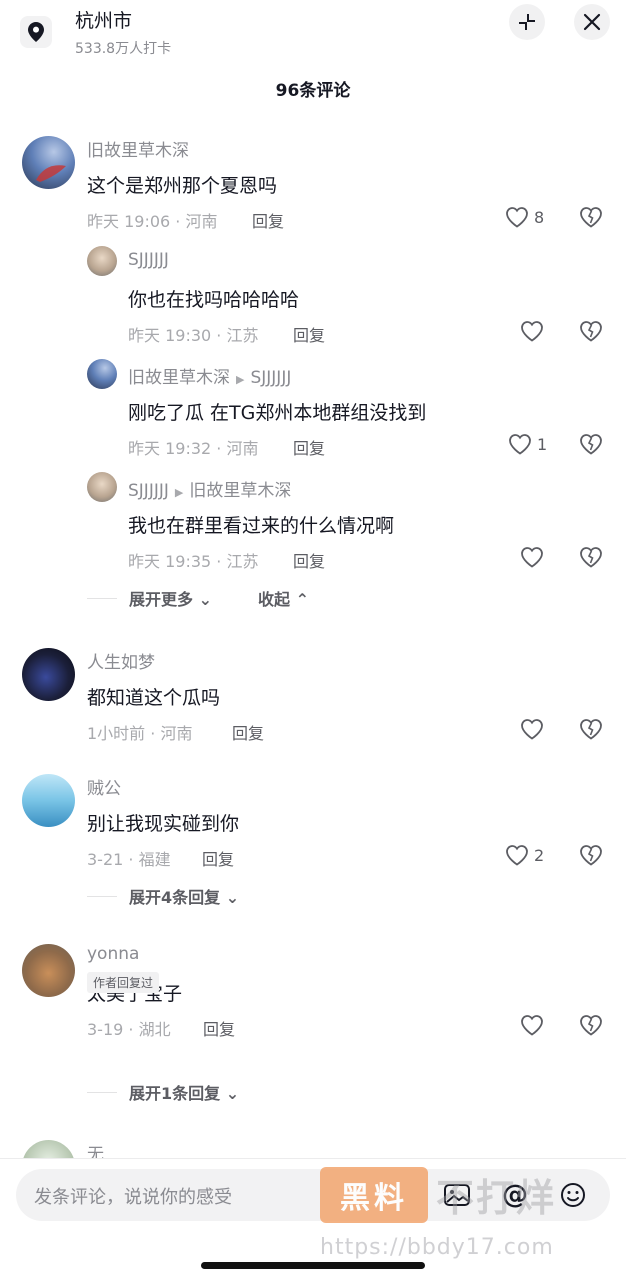  I want to click on expand-row: 展开更多 ⌄ 收起 ⌃, so click(198, 598).